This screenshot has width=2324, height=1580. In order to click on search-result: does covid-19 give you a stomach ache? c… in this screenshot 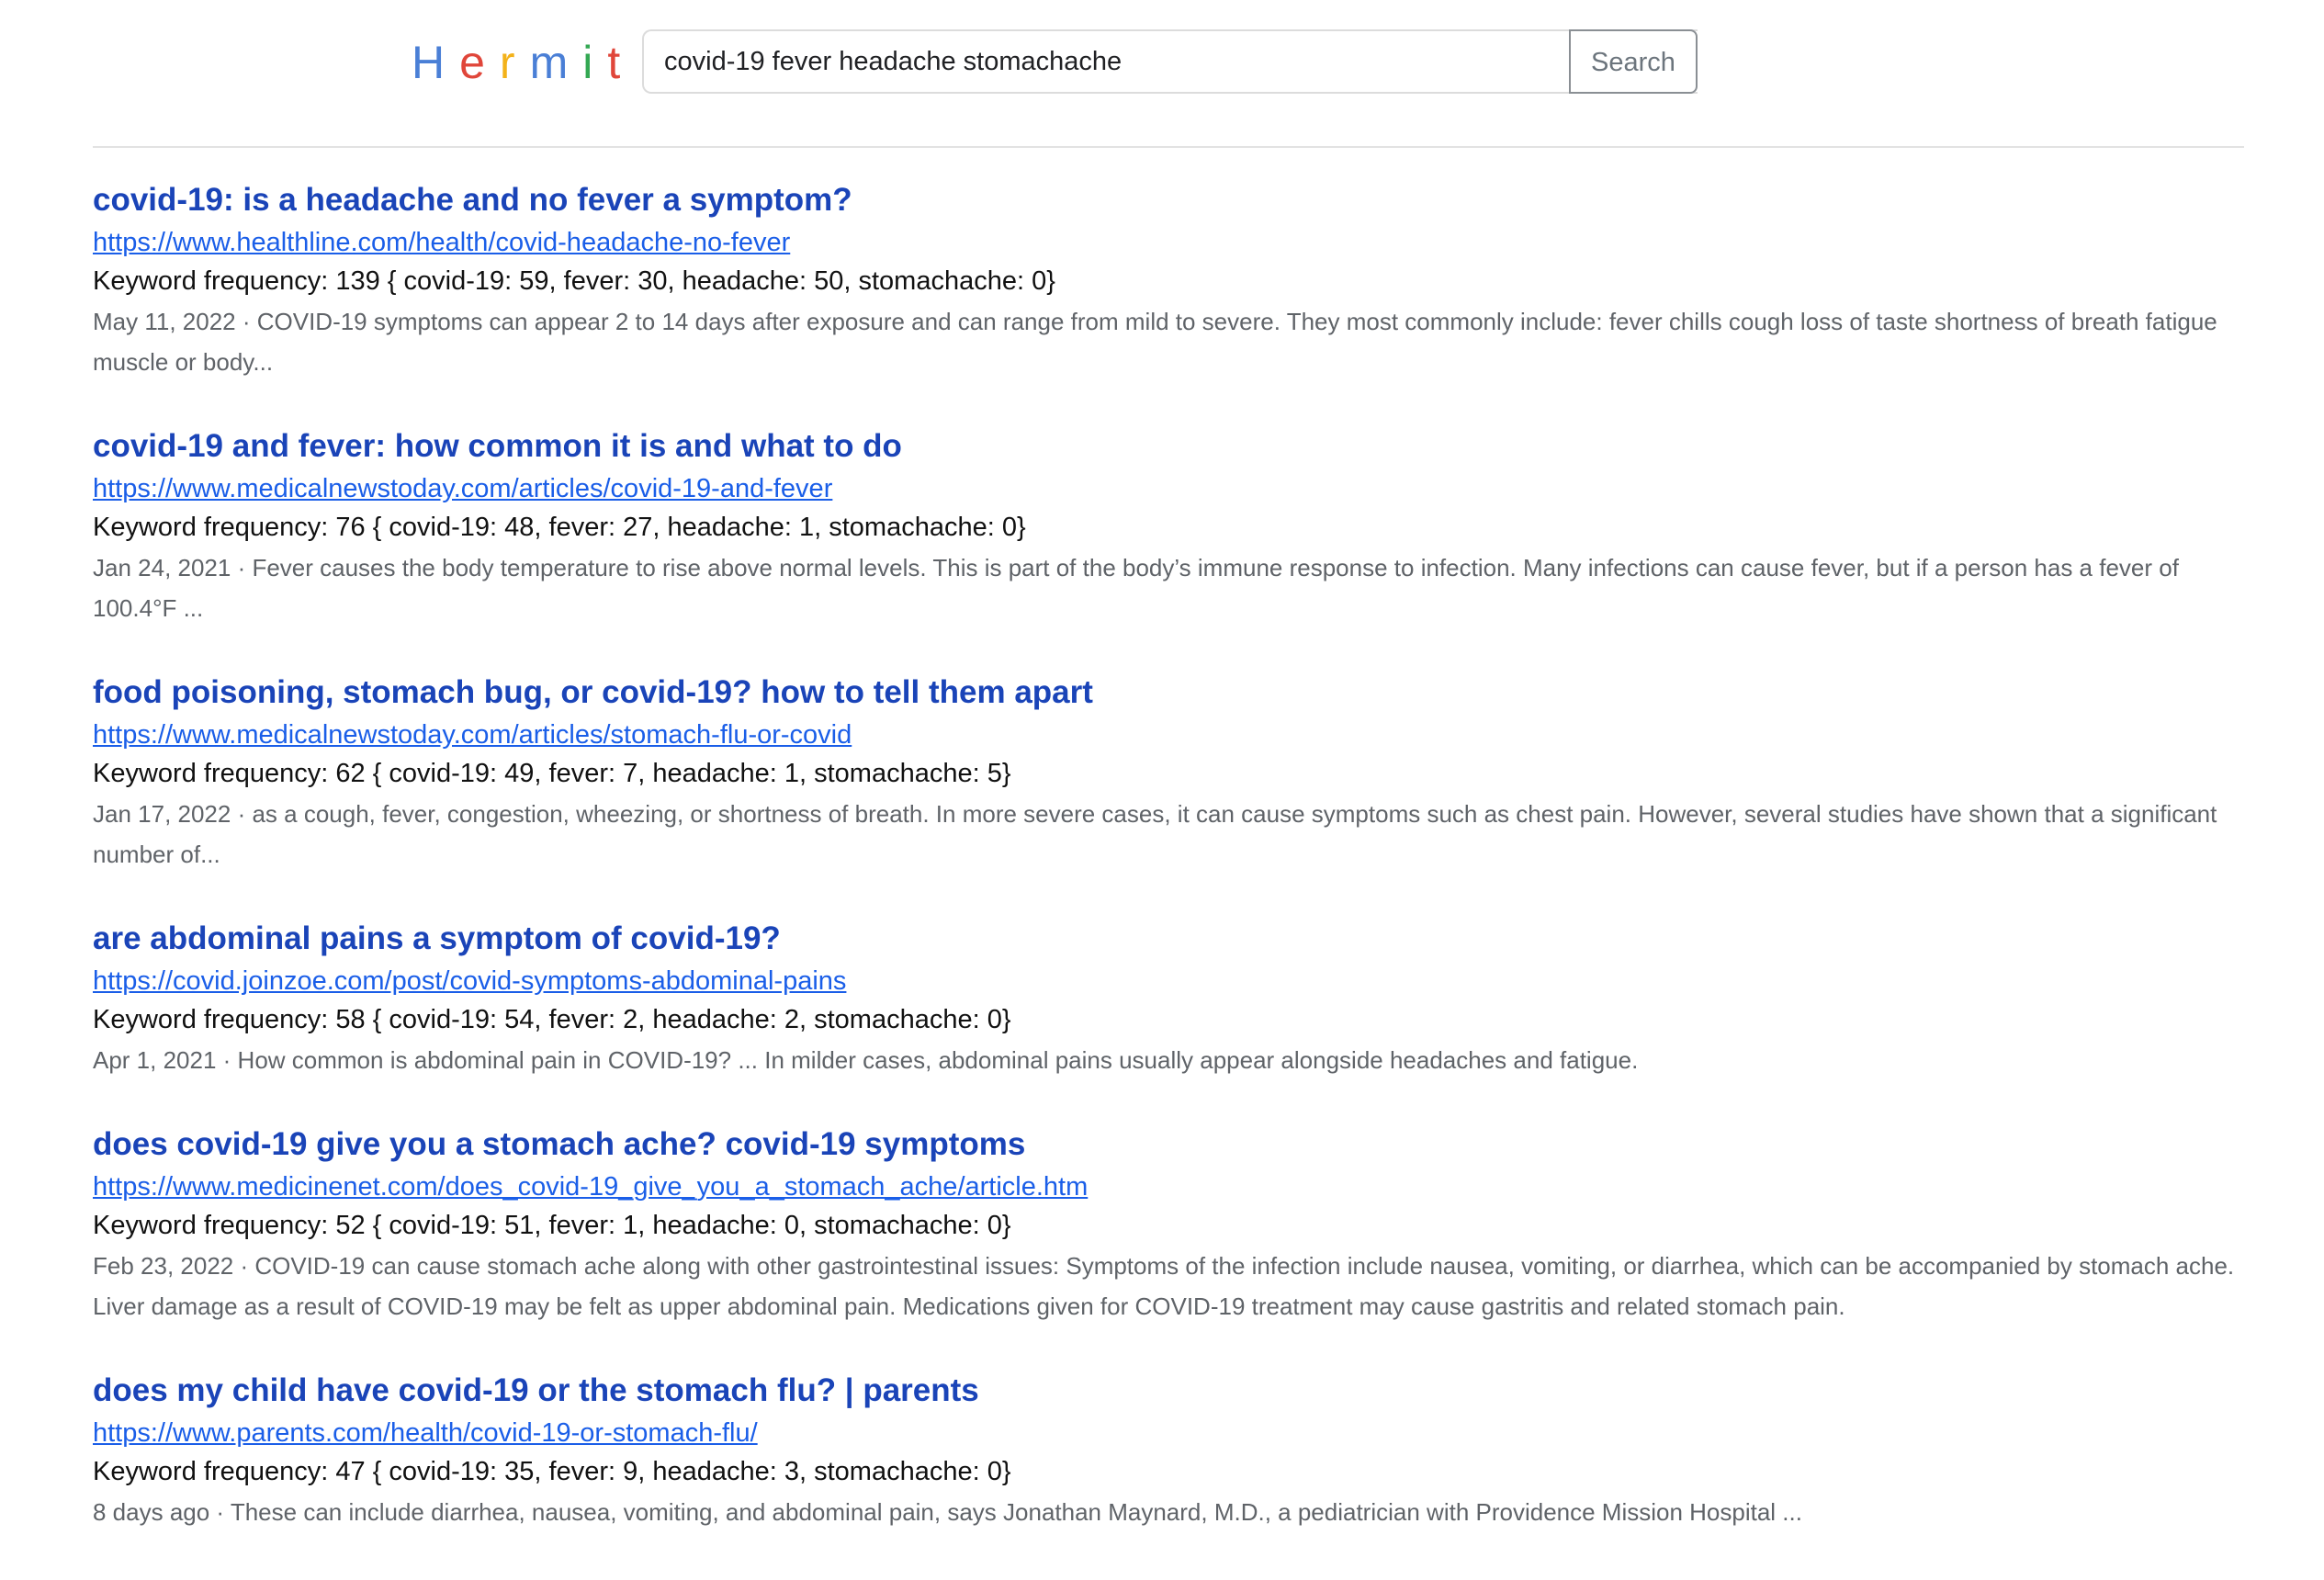, I will do `click(1168, 1223)`.